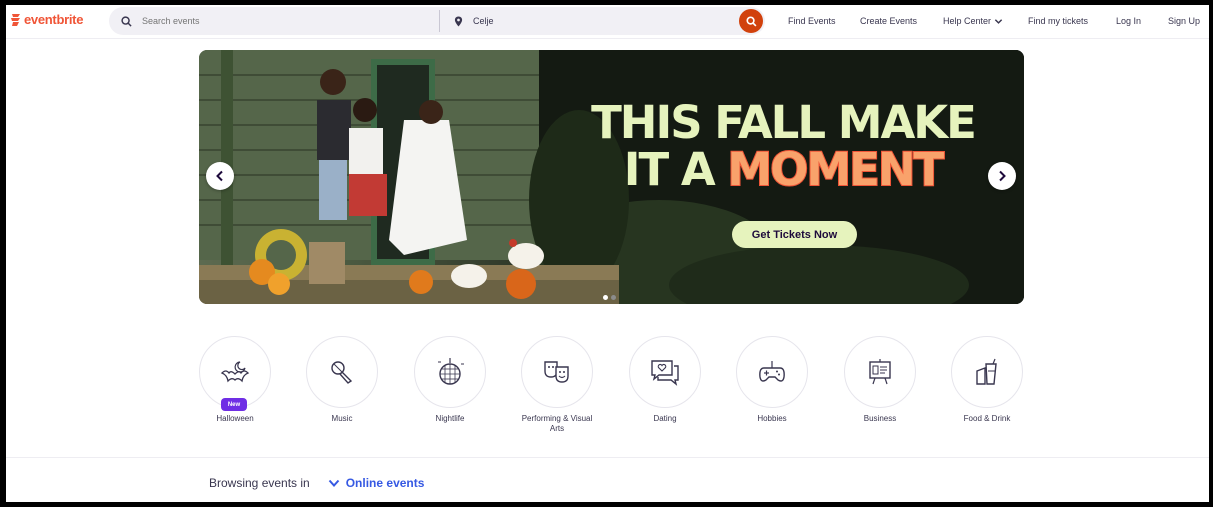 The width and height of the screenshot is (1213, 507). I want to click on category-performing-visual-arts: Performing & Visual Arts, so click(557, 385).